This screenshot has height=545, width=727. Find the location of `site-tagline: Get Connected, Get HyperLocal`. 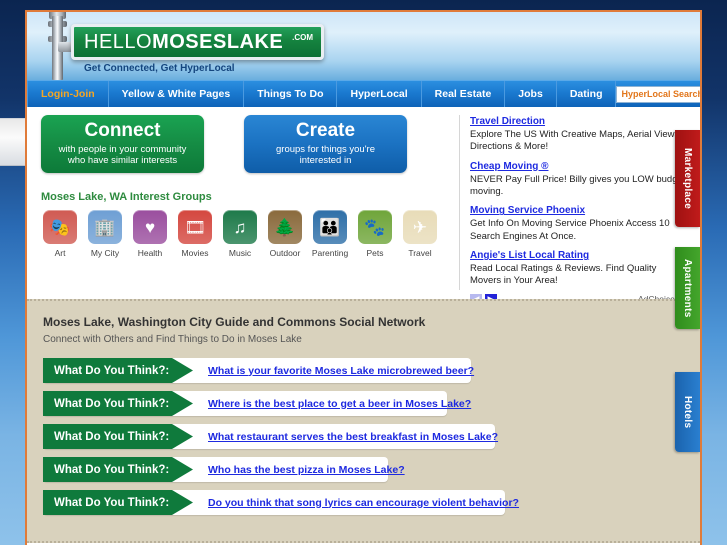

site-tagline: Get Connected, Get HyperLocal is located at coordinates (159, 68).